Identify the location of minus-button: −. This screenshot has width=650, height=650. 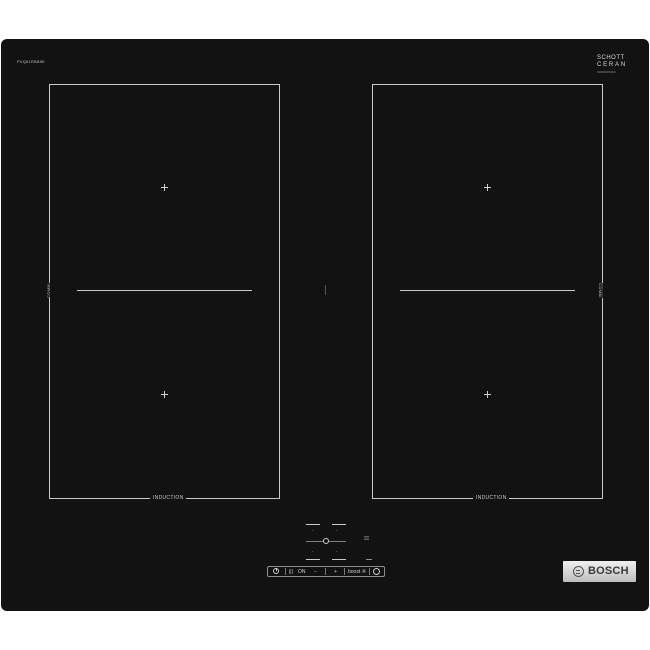
(315, 572).